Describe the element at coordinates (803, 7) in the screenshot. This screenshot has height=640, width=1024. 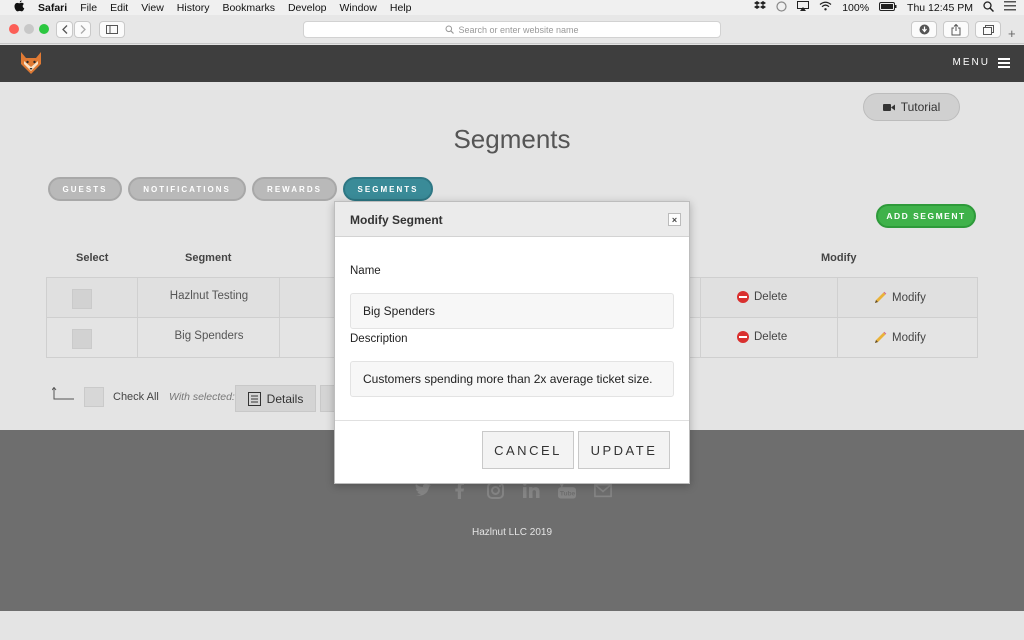
I see `airplay-icon` at that location.